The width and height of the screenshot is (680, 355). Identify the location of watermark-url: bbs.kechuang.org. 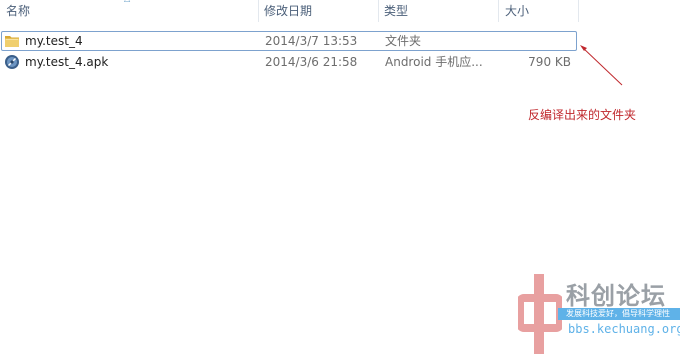
(624, 329).